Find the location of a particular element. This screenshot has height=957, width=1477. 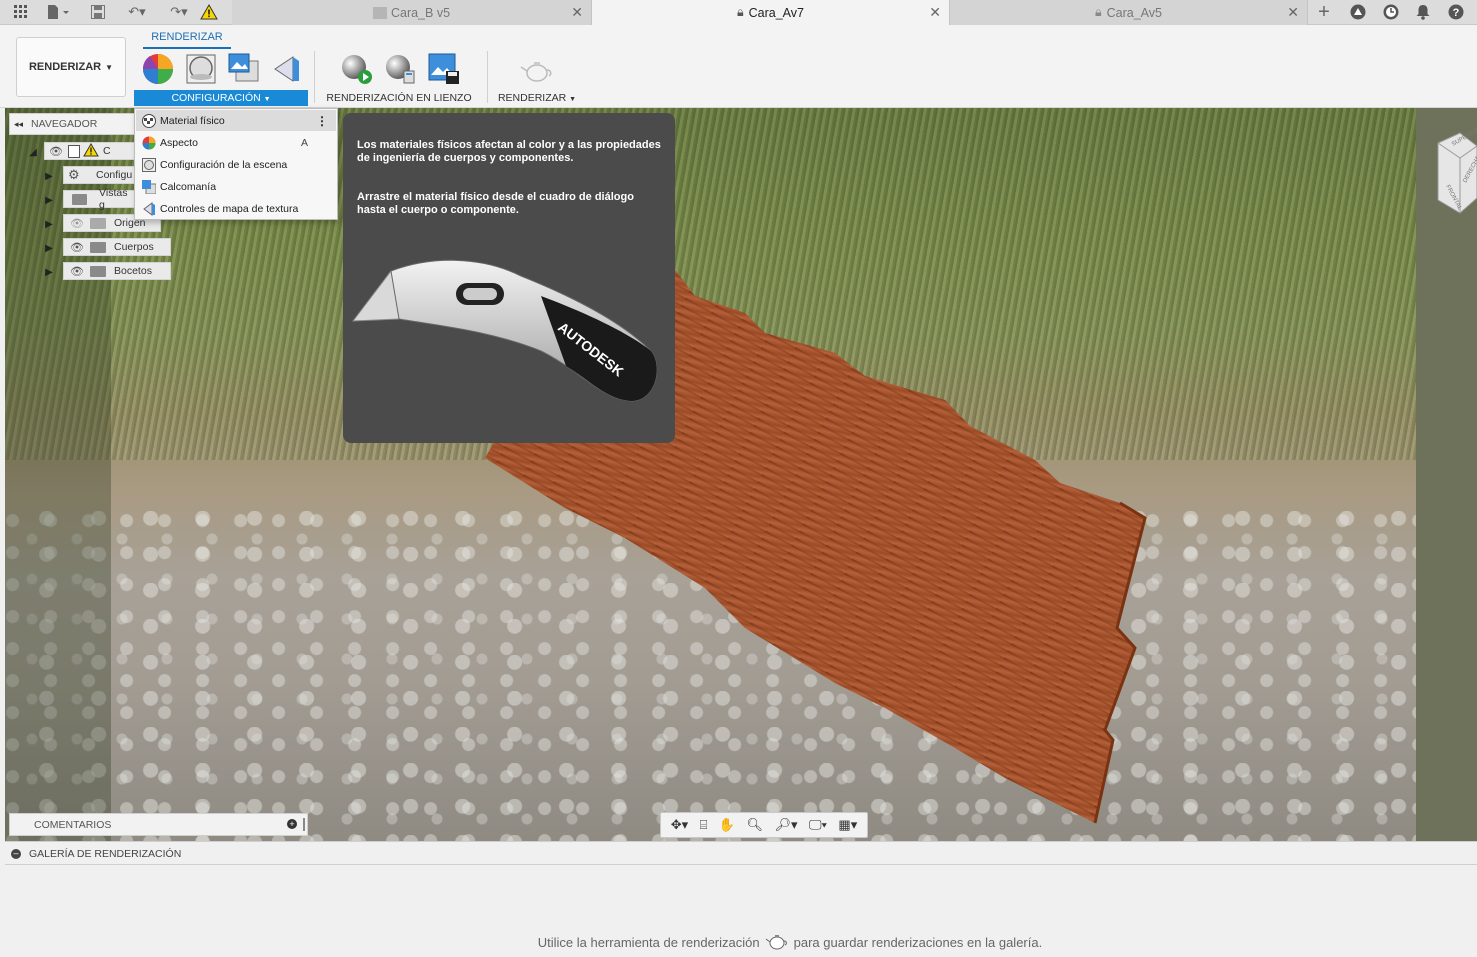

redo-icon: ↷▾ is located at coordinates (179, 12).